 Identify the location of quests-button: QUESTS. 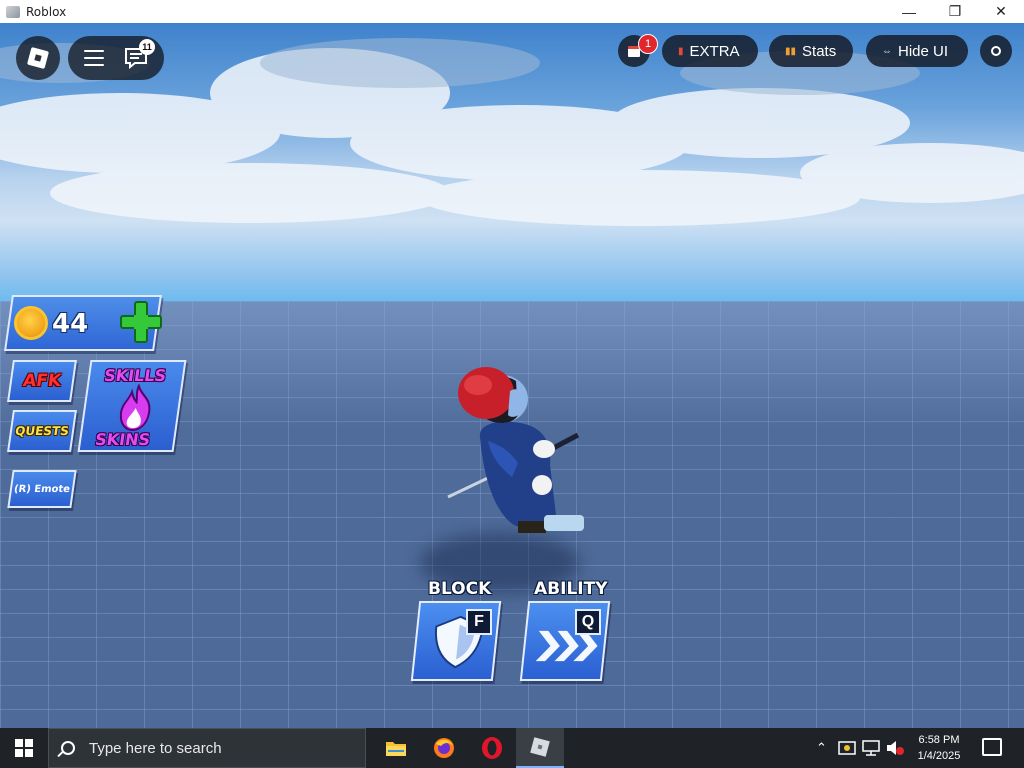
(42, 431).